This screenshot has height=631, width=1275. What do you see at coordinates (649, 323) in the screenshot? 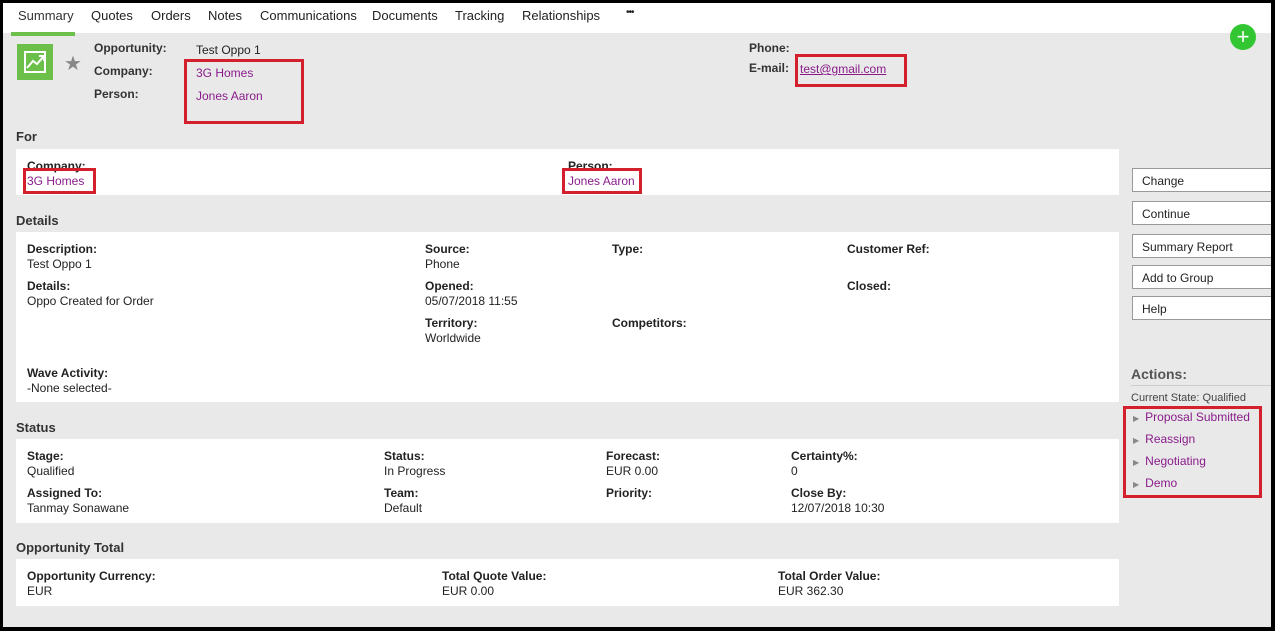
I see `competitors-label: Competitors:` at bounding box center [649, 323].